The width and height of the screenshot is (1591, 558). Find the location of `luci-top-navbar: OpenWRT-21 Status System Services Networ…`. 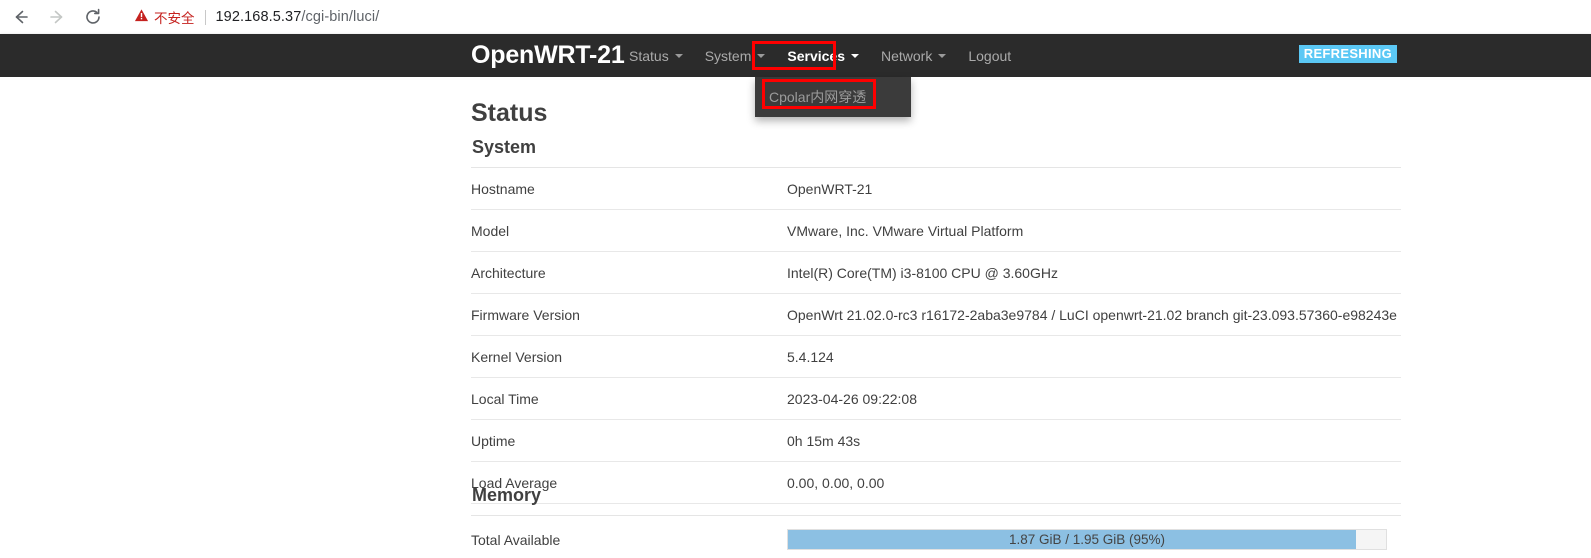

luci-top-navbar: OpenWRT-21 Status System Services Networ… is located at coordinates (795, 55).